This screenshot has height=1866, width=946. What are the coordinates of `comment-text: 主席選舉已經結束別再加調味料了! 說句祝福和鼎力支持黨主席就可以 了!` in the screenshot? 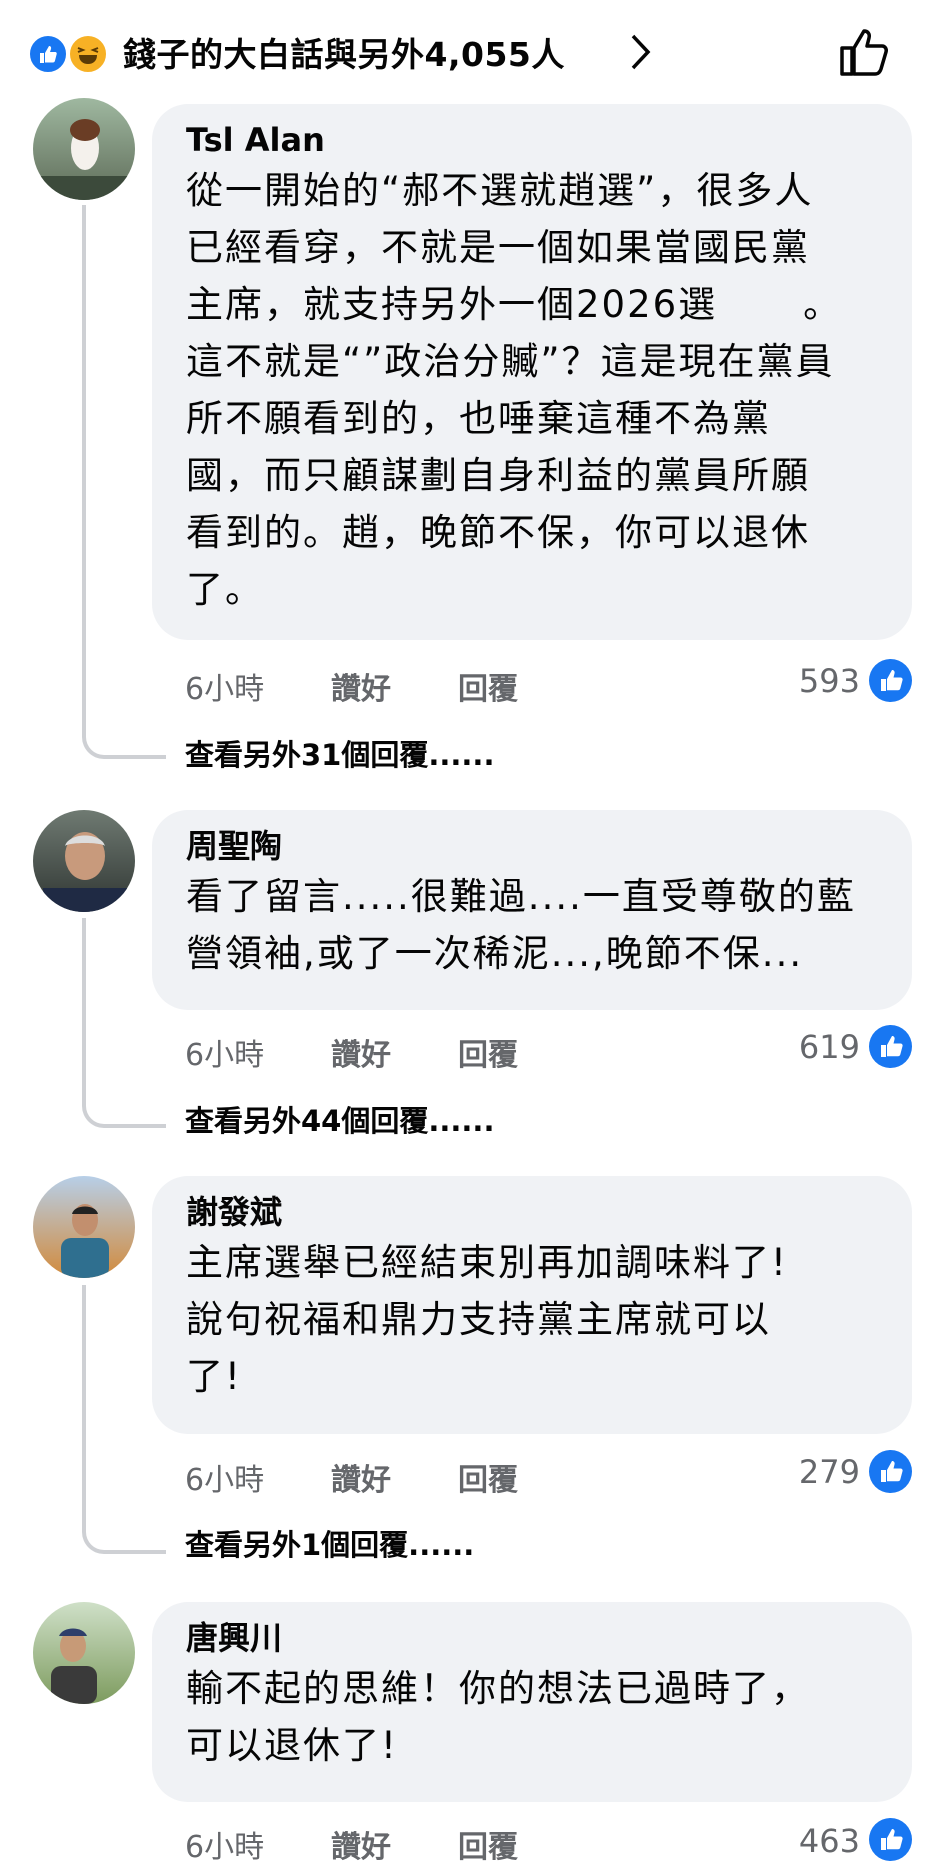 It's located at (487, 1319).